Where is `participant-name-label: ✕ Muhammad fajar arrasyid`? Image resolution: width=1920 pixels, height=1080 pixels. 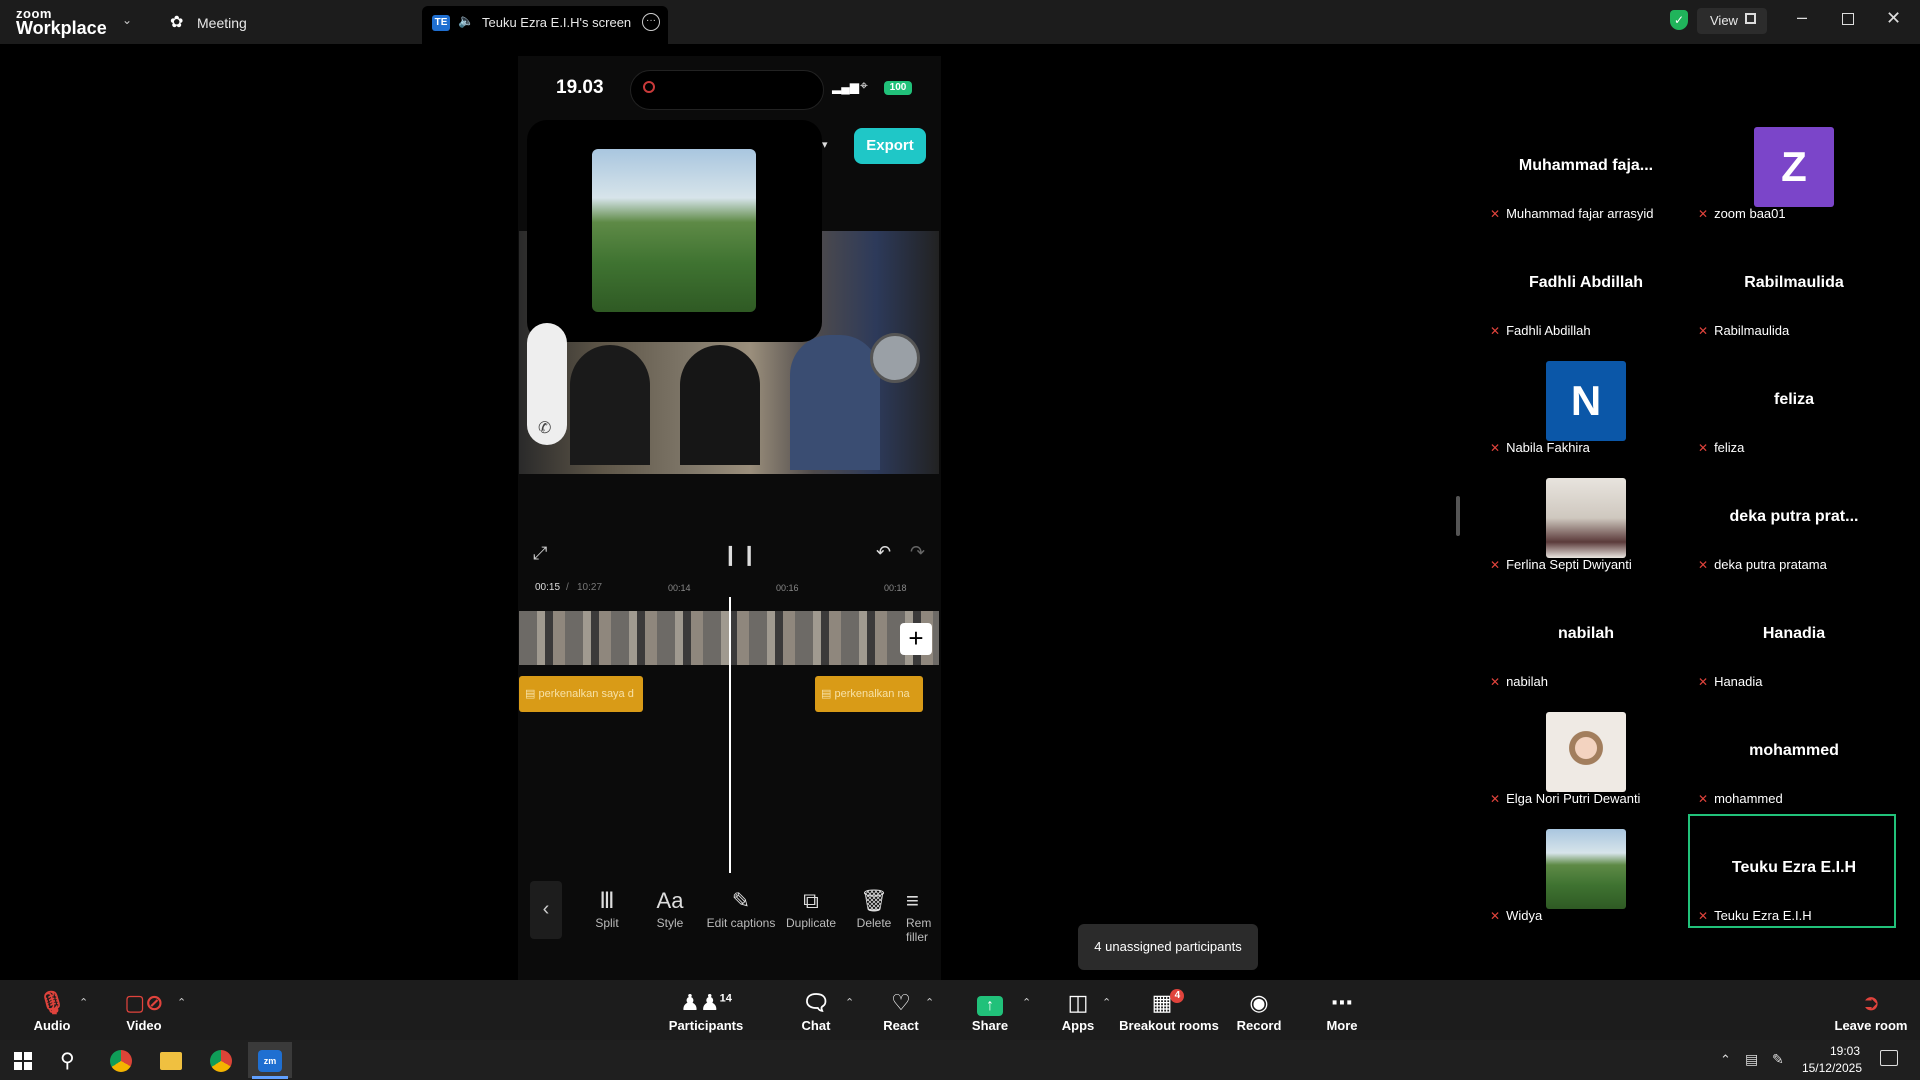 participant-name-label: ✕ Muhammad fajar arrasyid is located at coordinates (1571, 213).